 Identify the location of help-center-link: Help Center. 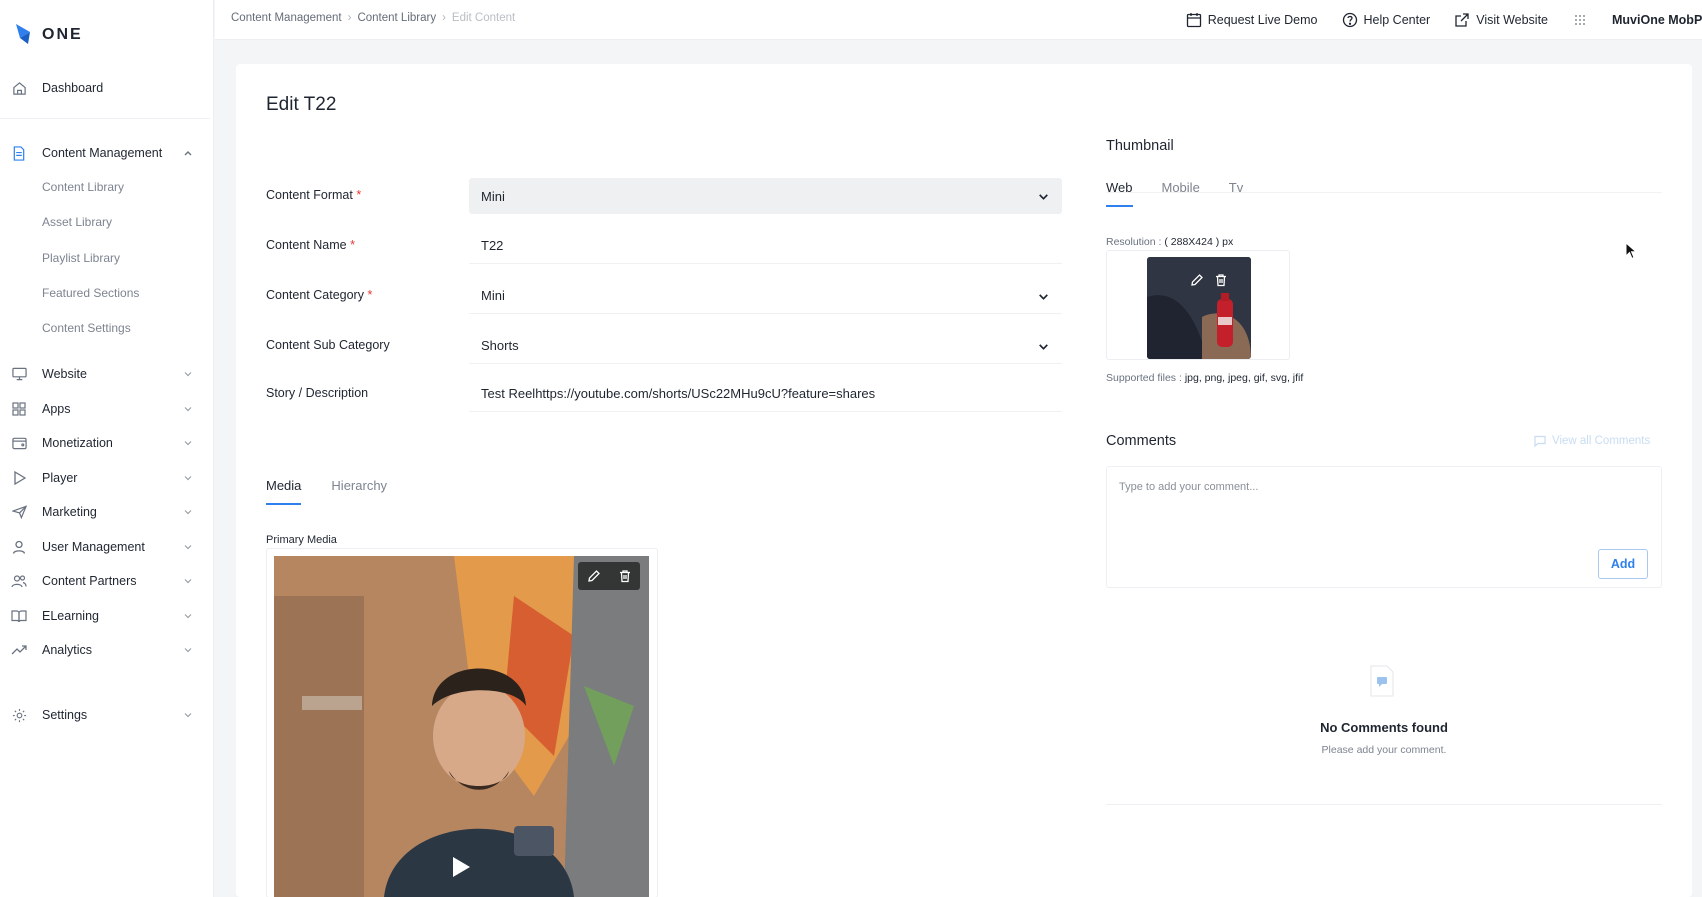
(1386, 20).